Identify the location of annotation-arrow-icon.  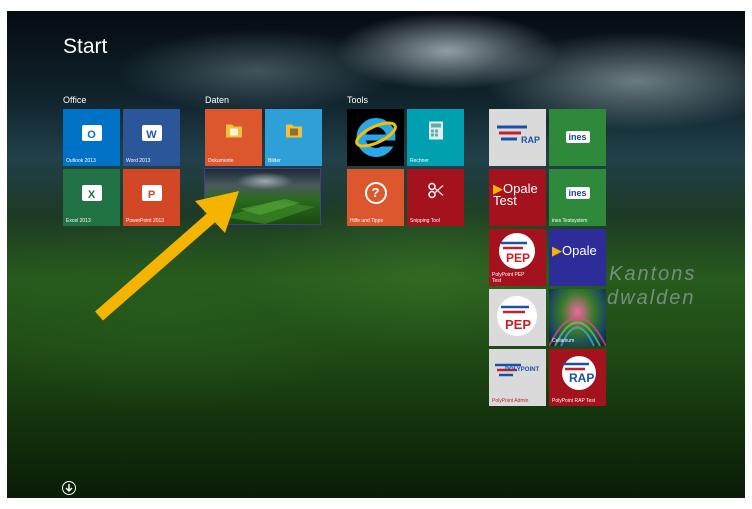
(167, 256).